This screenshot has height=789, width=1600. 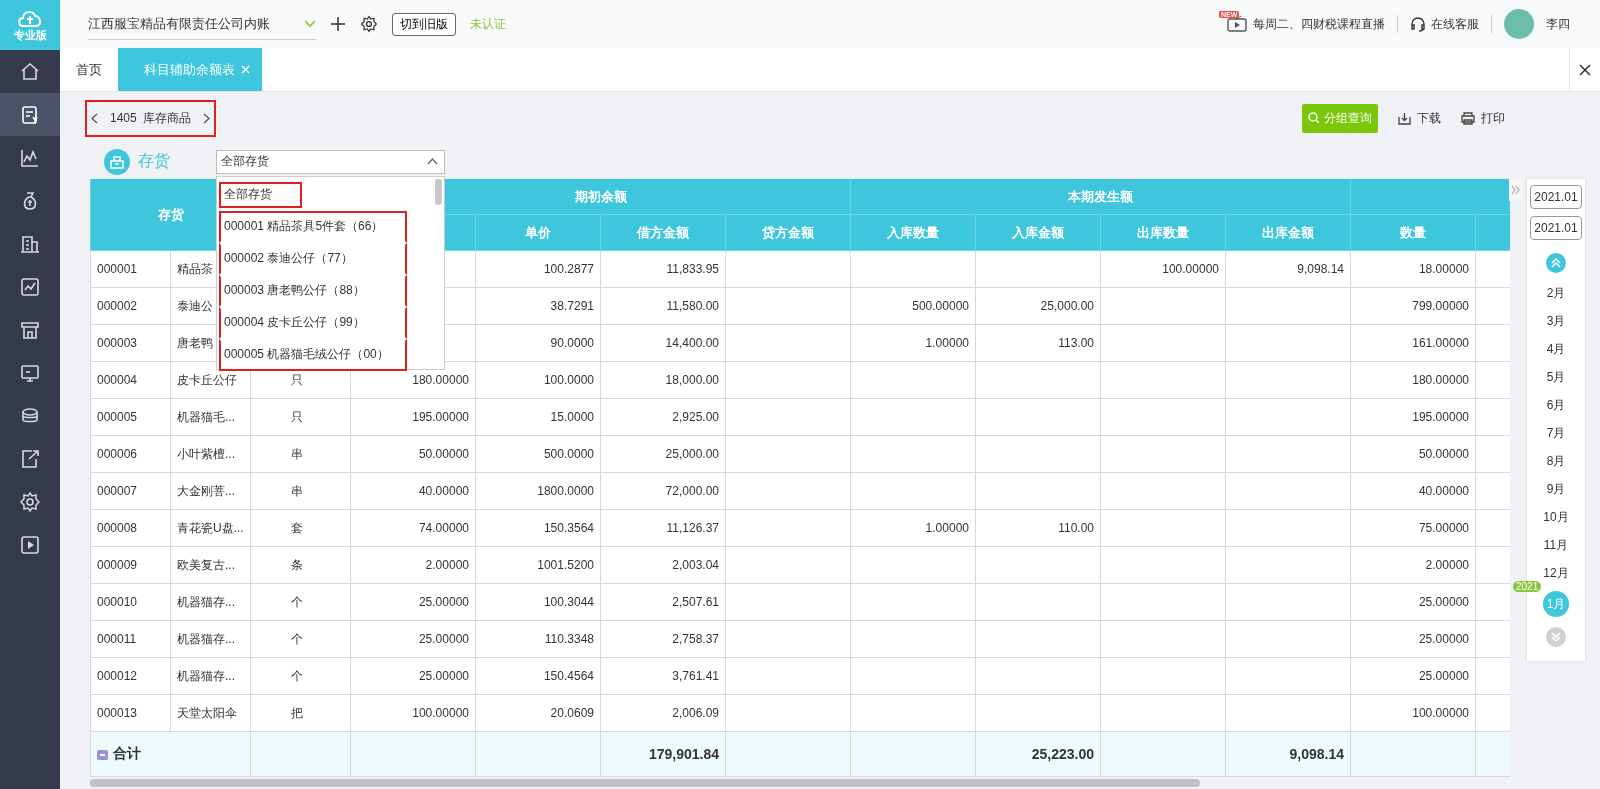 I want to click on dropdown-option: 000002 泰迪公仔（77）, so click(x=313, y=258).